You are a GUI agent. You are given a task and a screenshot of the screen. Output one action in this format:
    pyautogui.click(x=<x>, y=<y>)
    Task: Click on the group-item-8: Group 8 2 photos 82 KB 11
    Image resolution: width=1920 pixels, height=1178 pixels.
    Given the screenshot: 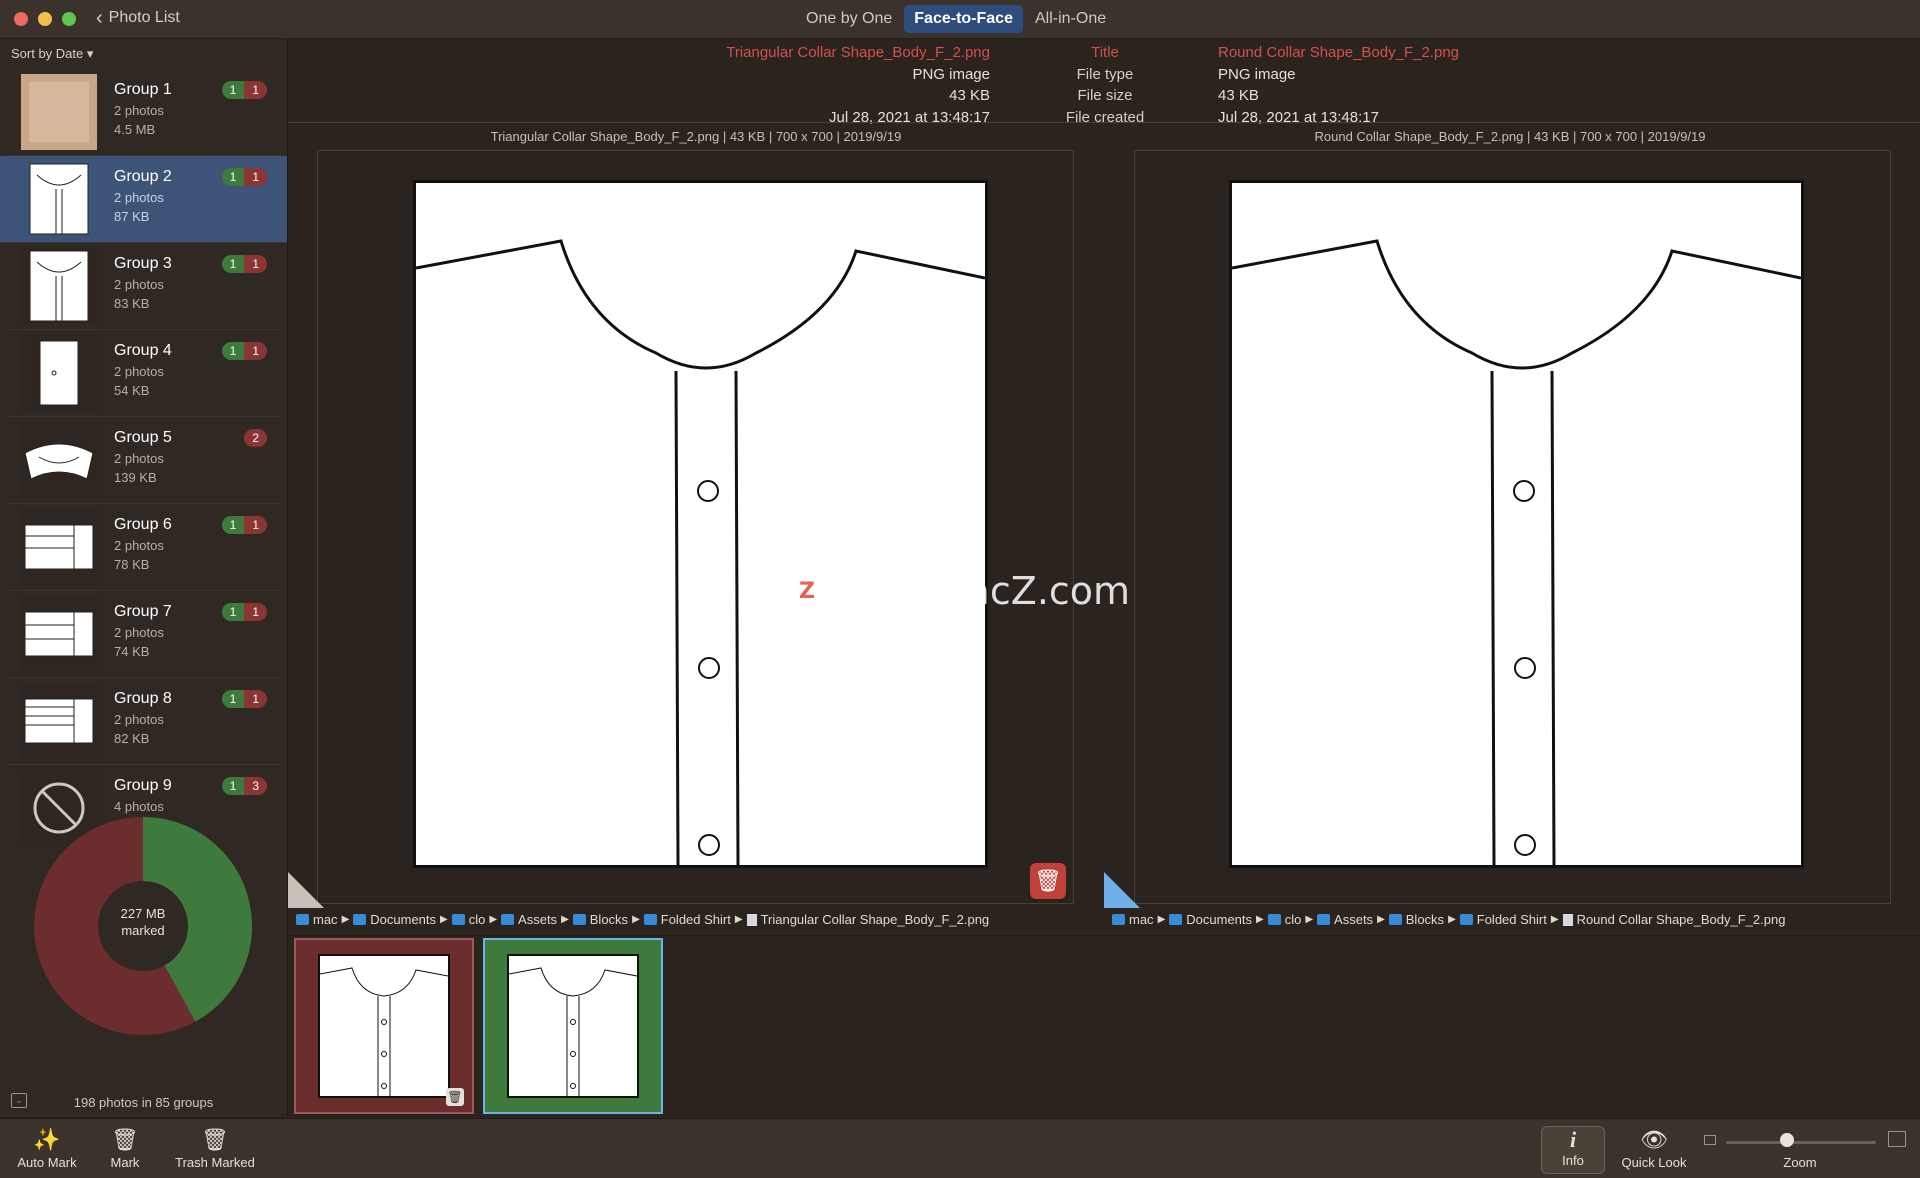 What is the action you would take?
    pyautogui.click(x=143, y=721)
    